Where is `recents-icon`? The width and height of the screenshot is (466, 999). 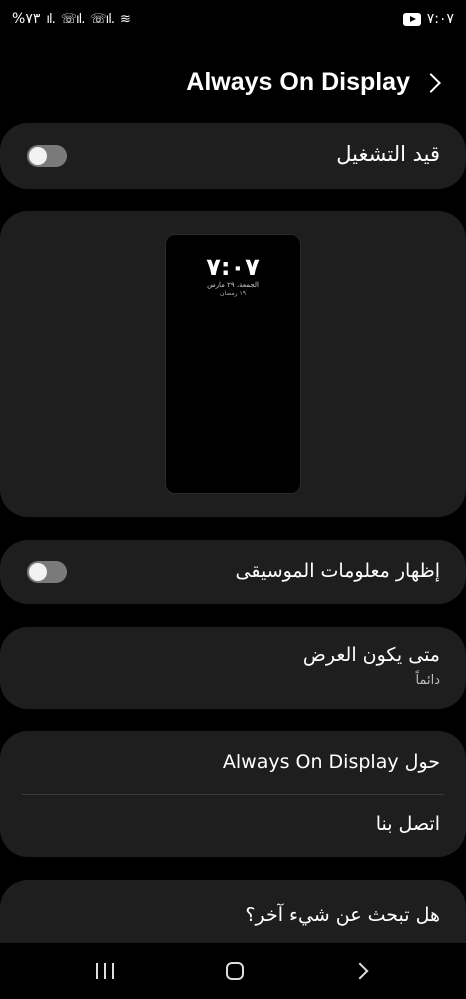
recents-icon is located at coordinates (105, 971).